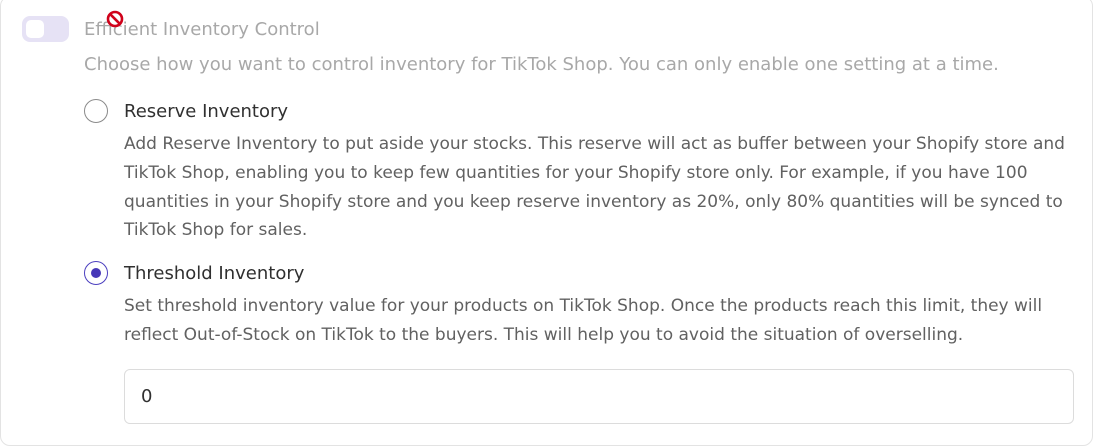 The image size is (1097, 446). I want to click on not-allowed-cursor-icon, so click(115, 19).